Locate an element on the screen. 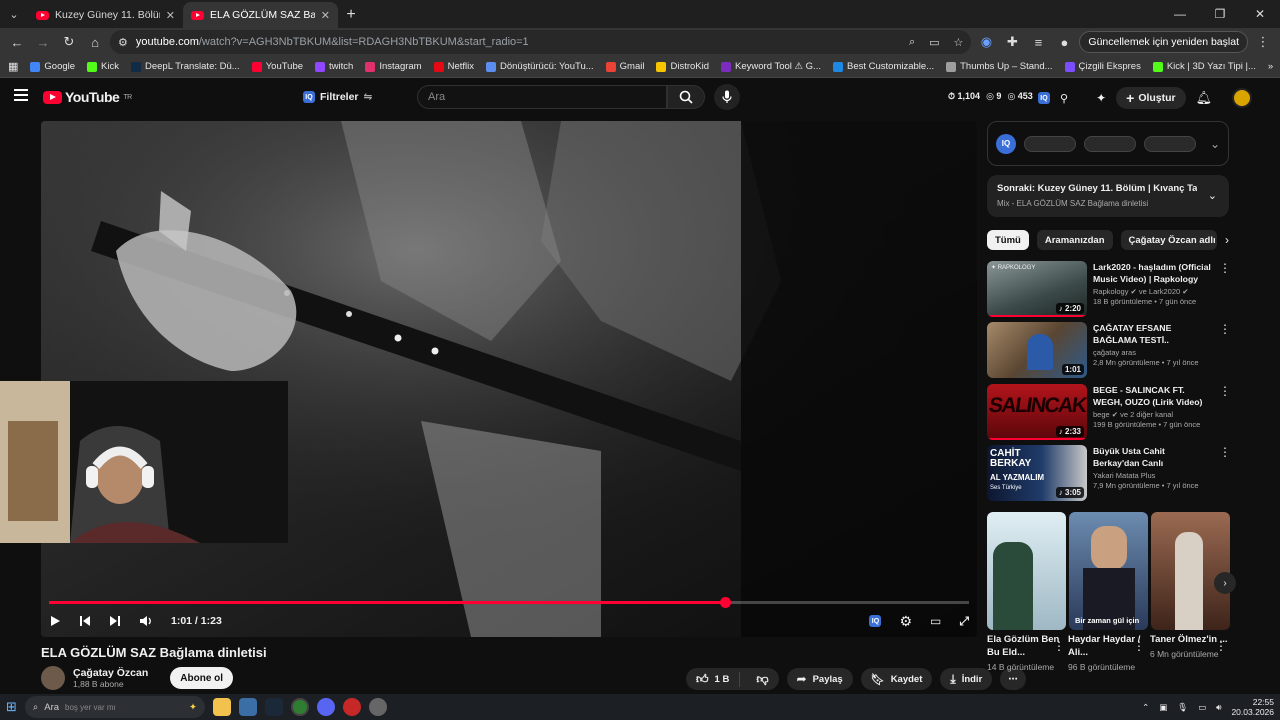 Image resolution: width=1280 pixels, height=720 pixels. shorts-next-button: › is located at coordinates (1225, 583).